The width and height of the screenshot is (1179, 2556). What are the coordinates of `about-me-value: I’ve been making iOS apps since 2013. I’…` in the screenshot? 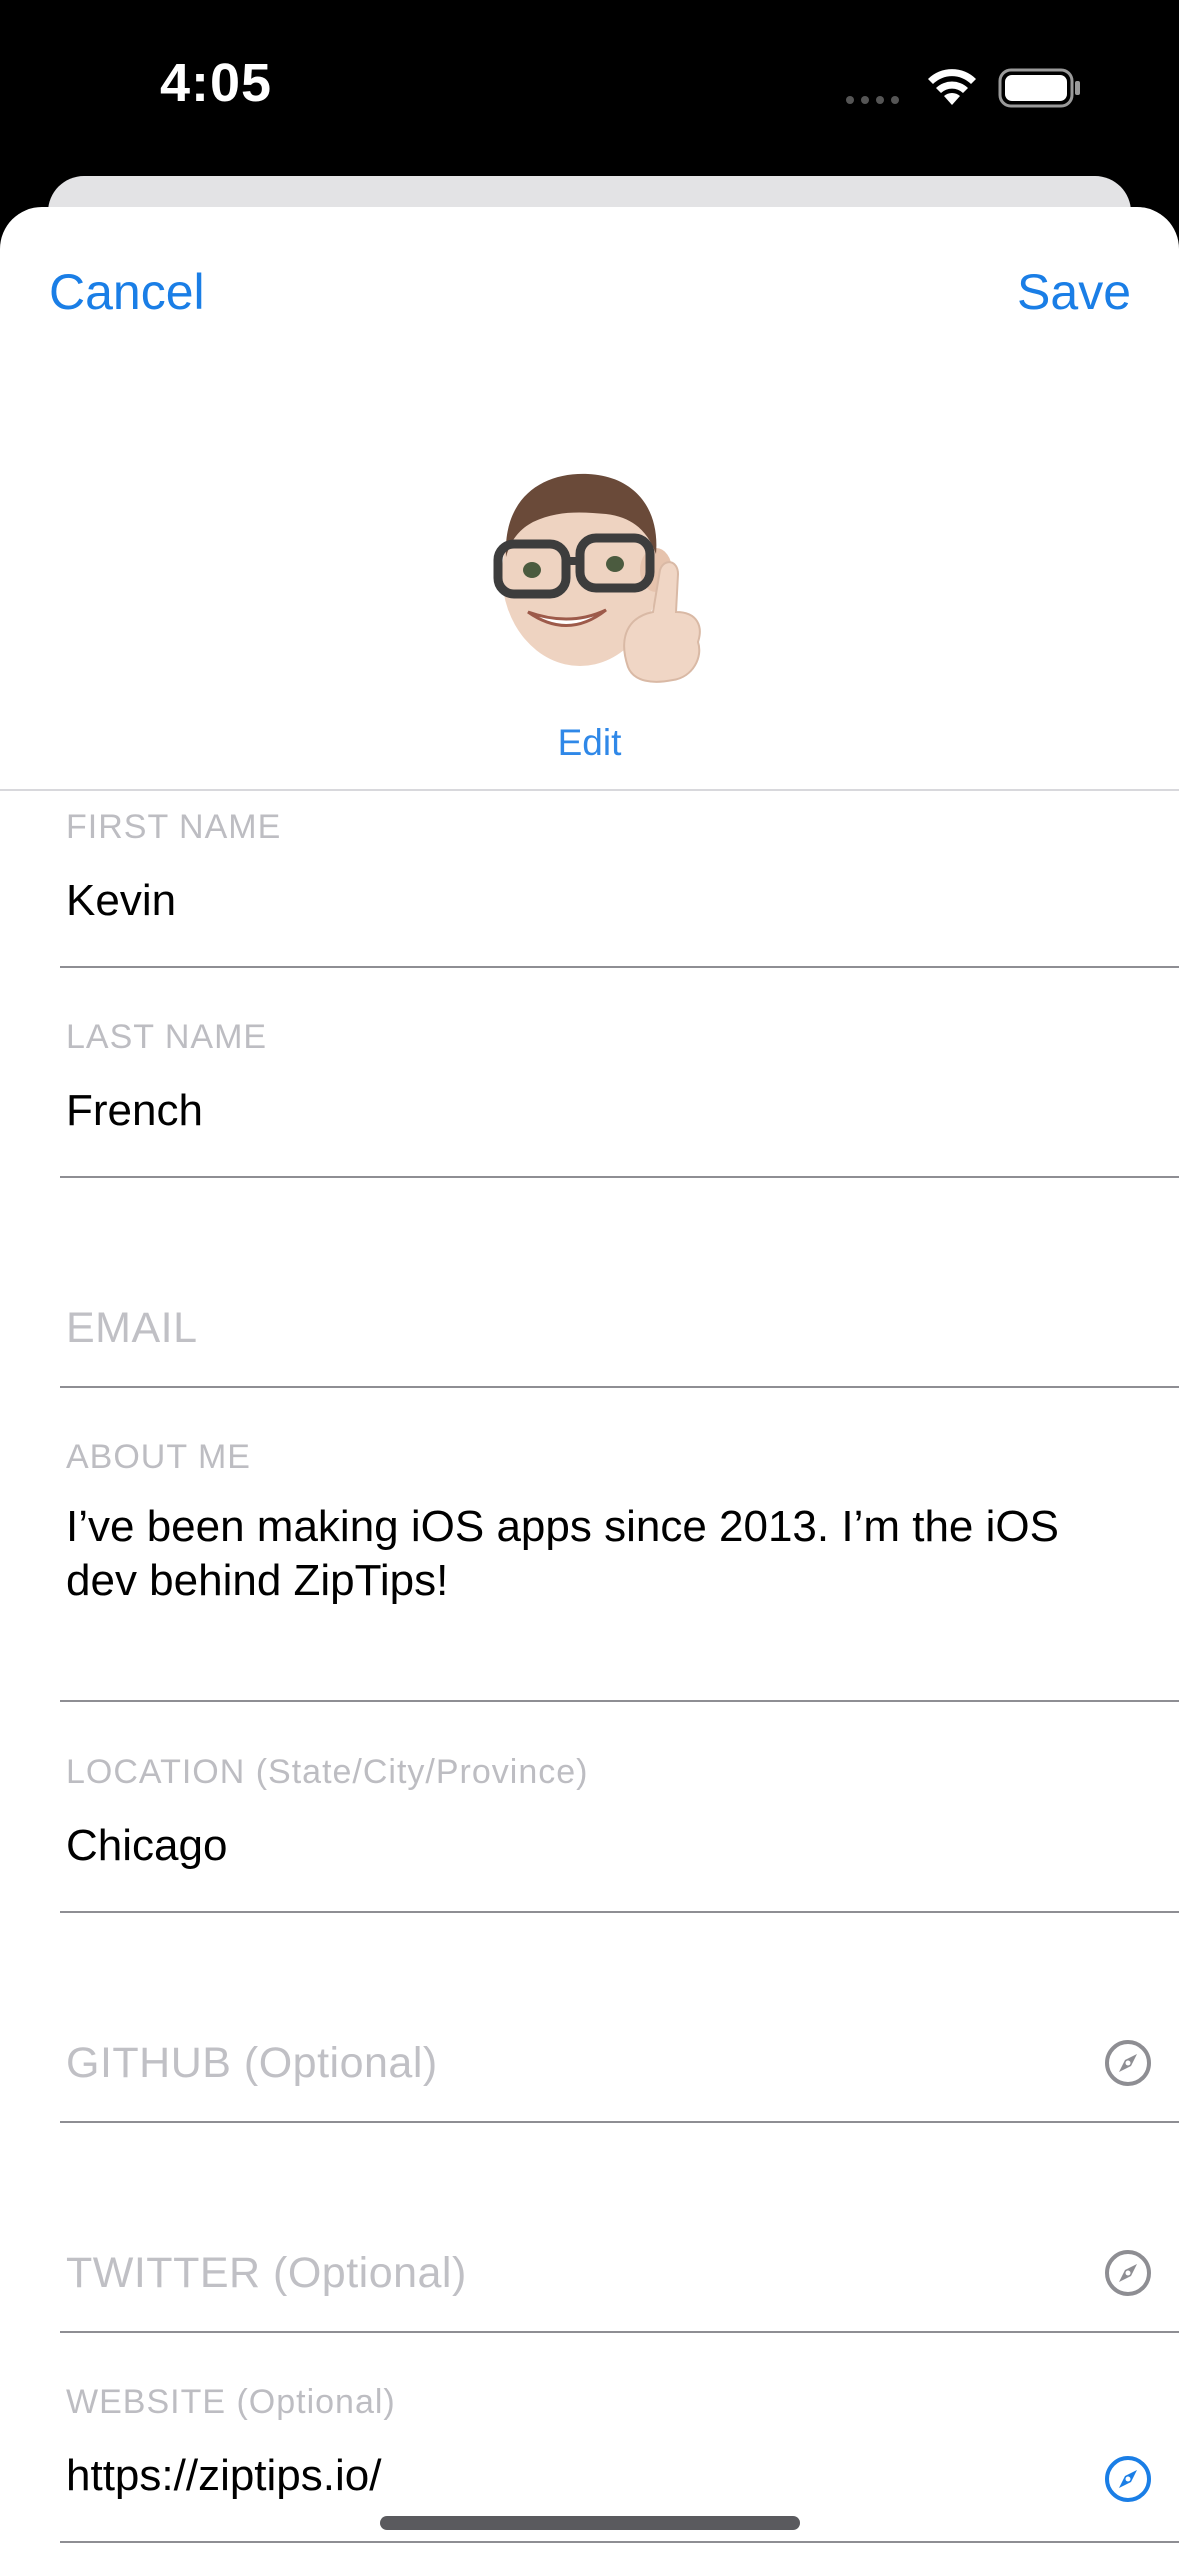 It's located at (562, 1553).